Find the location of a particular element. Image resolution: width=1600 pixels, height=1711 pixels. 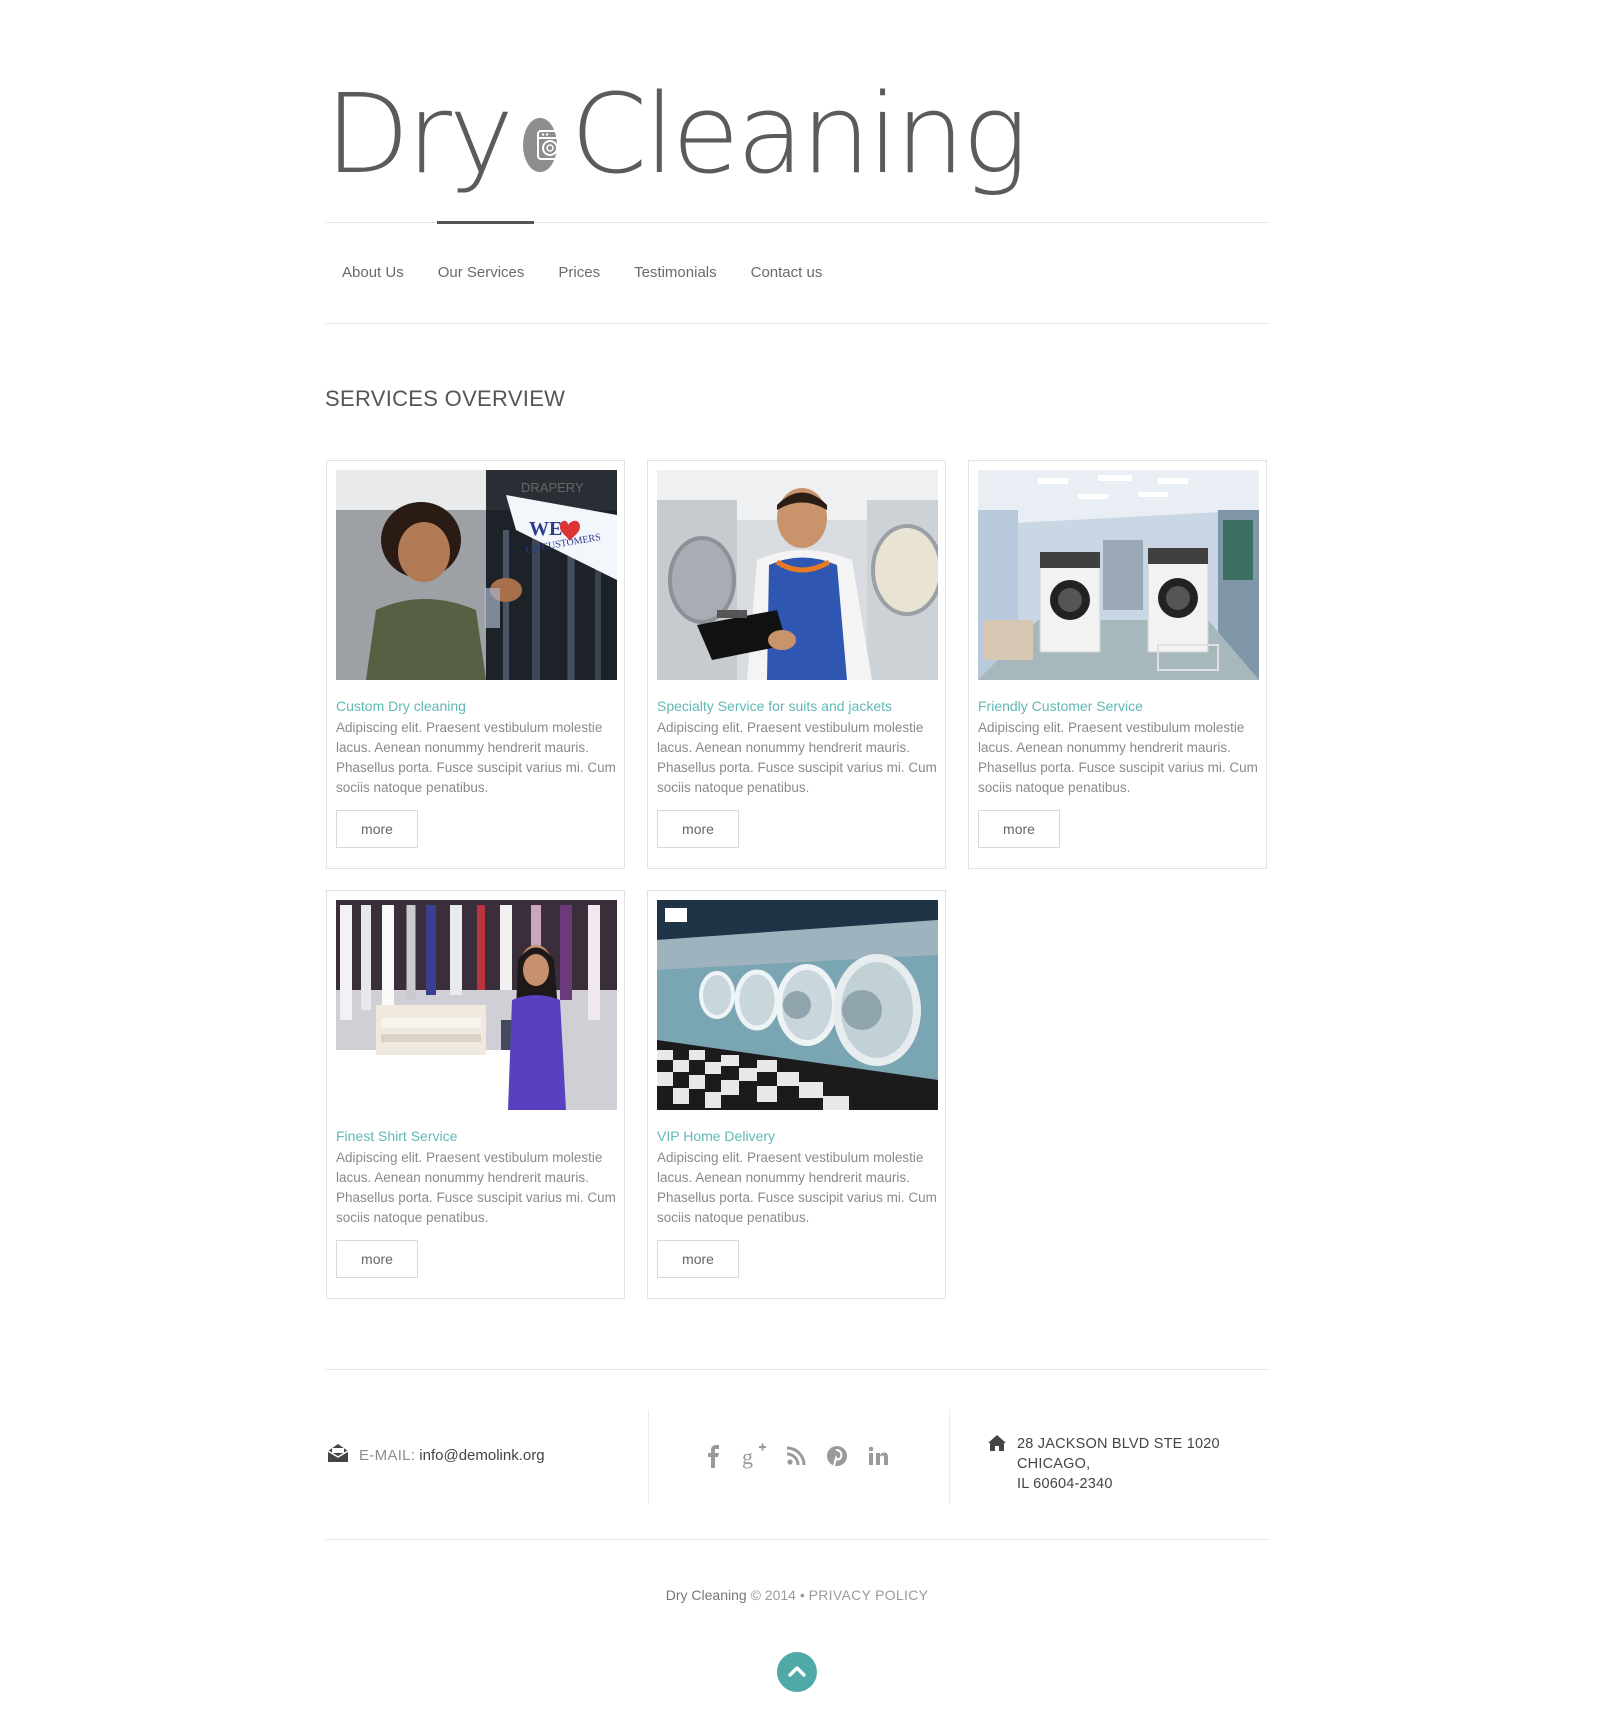

copyright: Dry Cleaning © 2014 • PRIVACY POLICY is located at coordinates (797, 1595).